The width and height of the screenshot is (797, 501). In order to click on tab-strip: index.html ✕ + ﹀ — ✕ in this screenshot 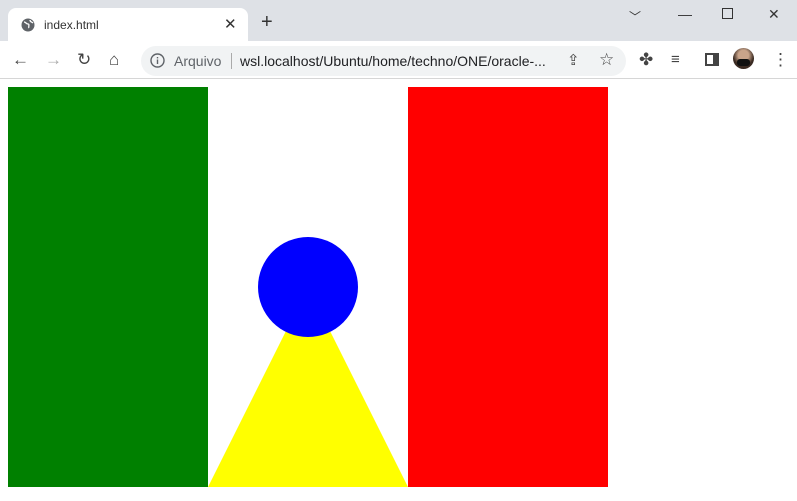, I will do `click(398, 20)`.